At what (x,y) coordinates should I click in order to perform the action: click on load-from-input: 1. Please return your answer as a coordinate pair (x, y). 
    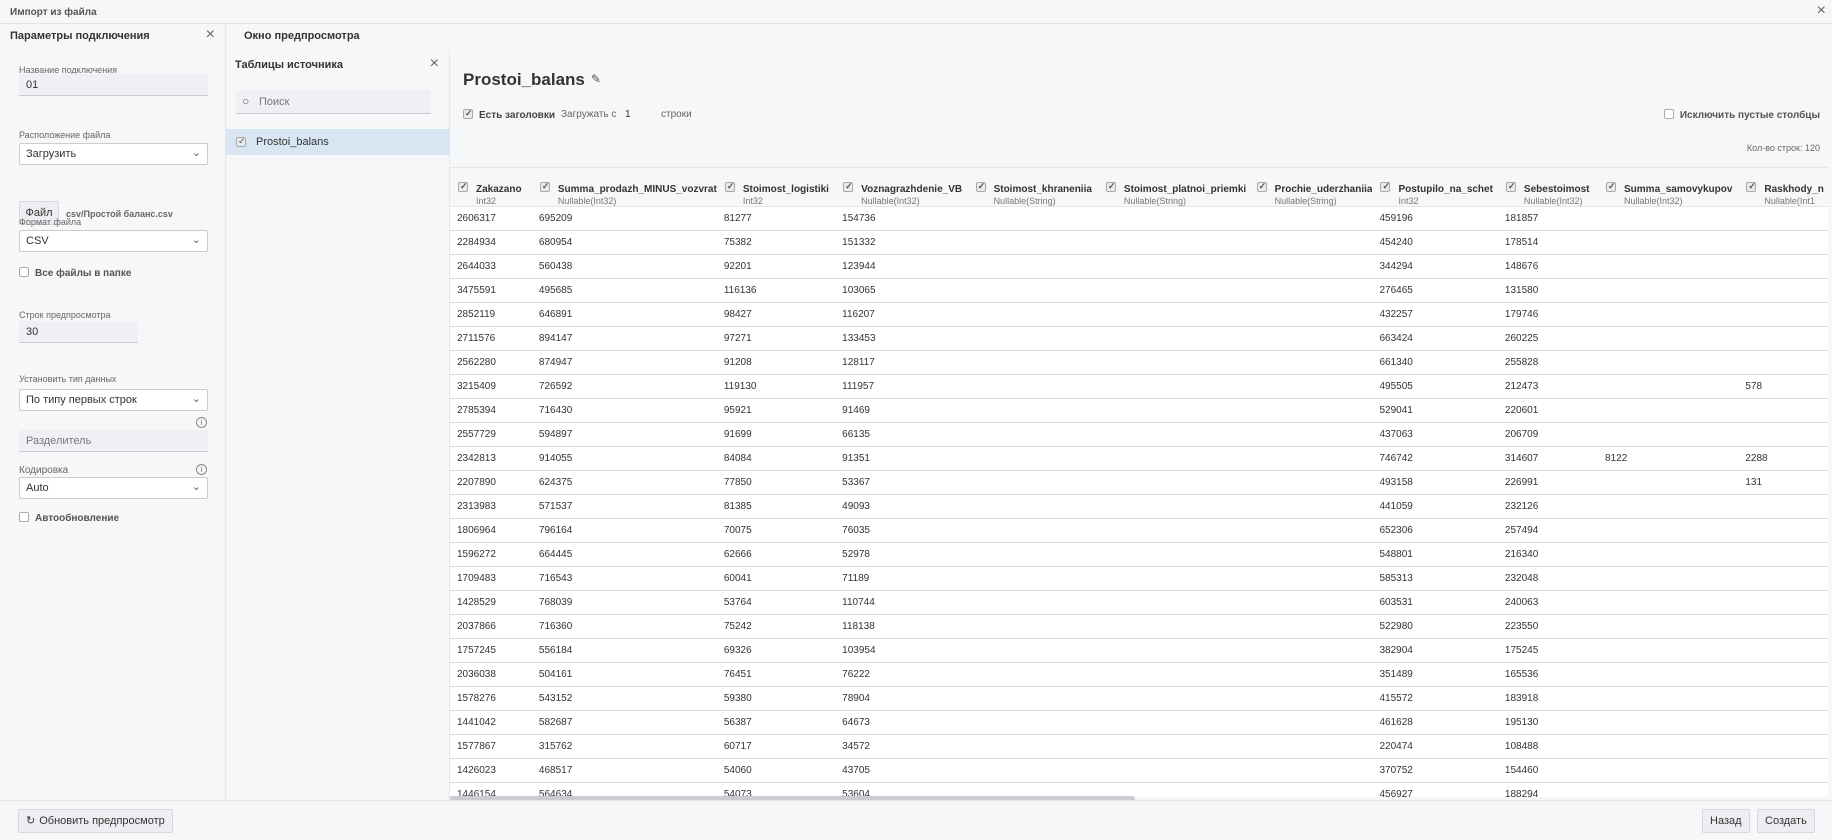
    Looking at the image, I should click on (628, 114).